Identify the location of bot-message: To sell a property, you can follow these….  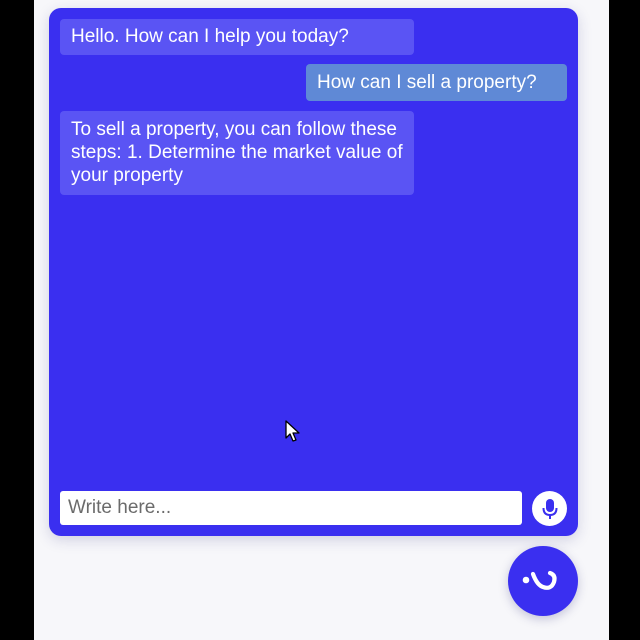
(237, 153).